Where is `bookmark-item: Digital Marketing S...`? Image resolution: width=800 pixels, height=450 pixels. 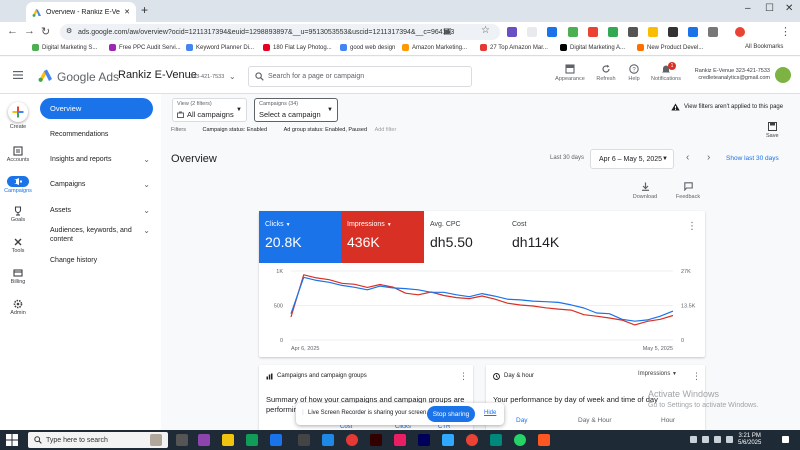
bookmark-item: Digital Marketing S... is located at coordinates (64, 47).